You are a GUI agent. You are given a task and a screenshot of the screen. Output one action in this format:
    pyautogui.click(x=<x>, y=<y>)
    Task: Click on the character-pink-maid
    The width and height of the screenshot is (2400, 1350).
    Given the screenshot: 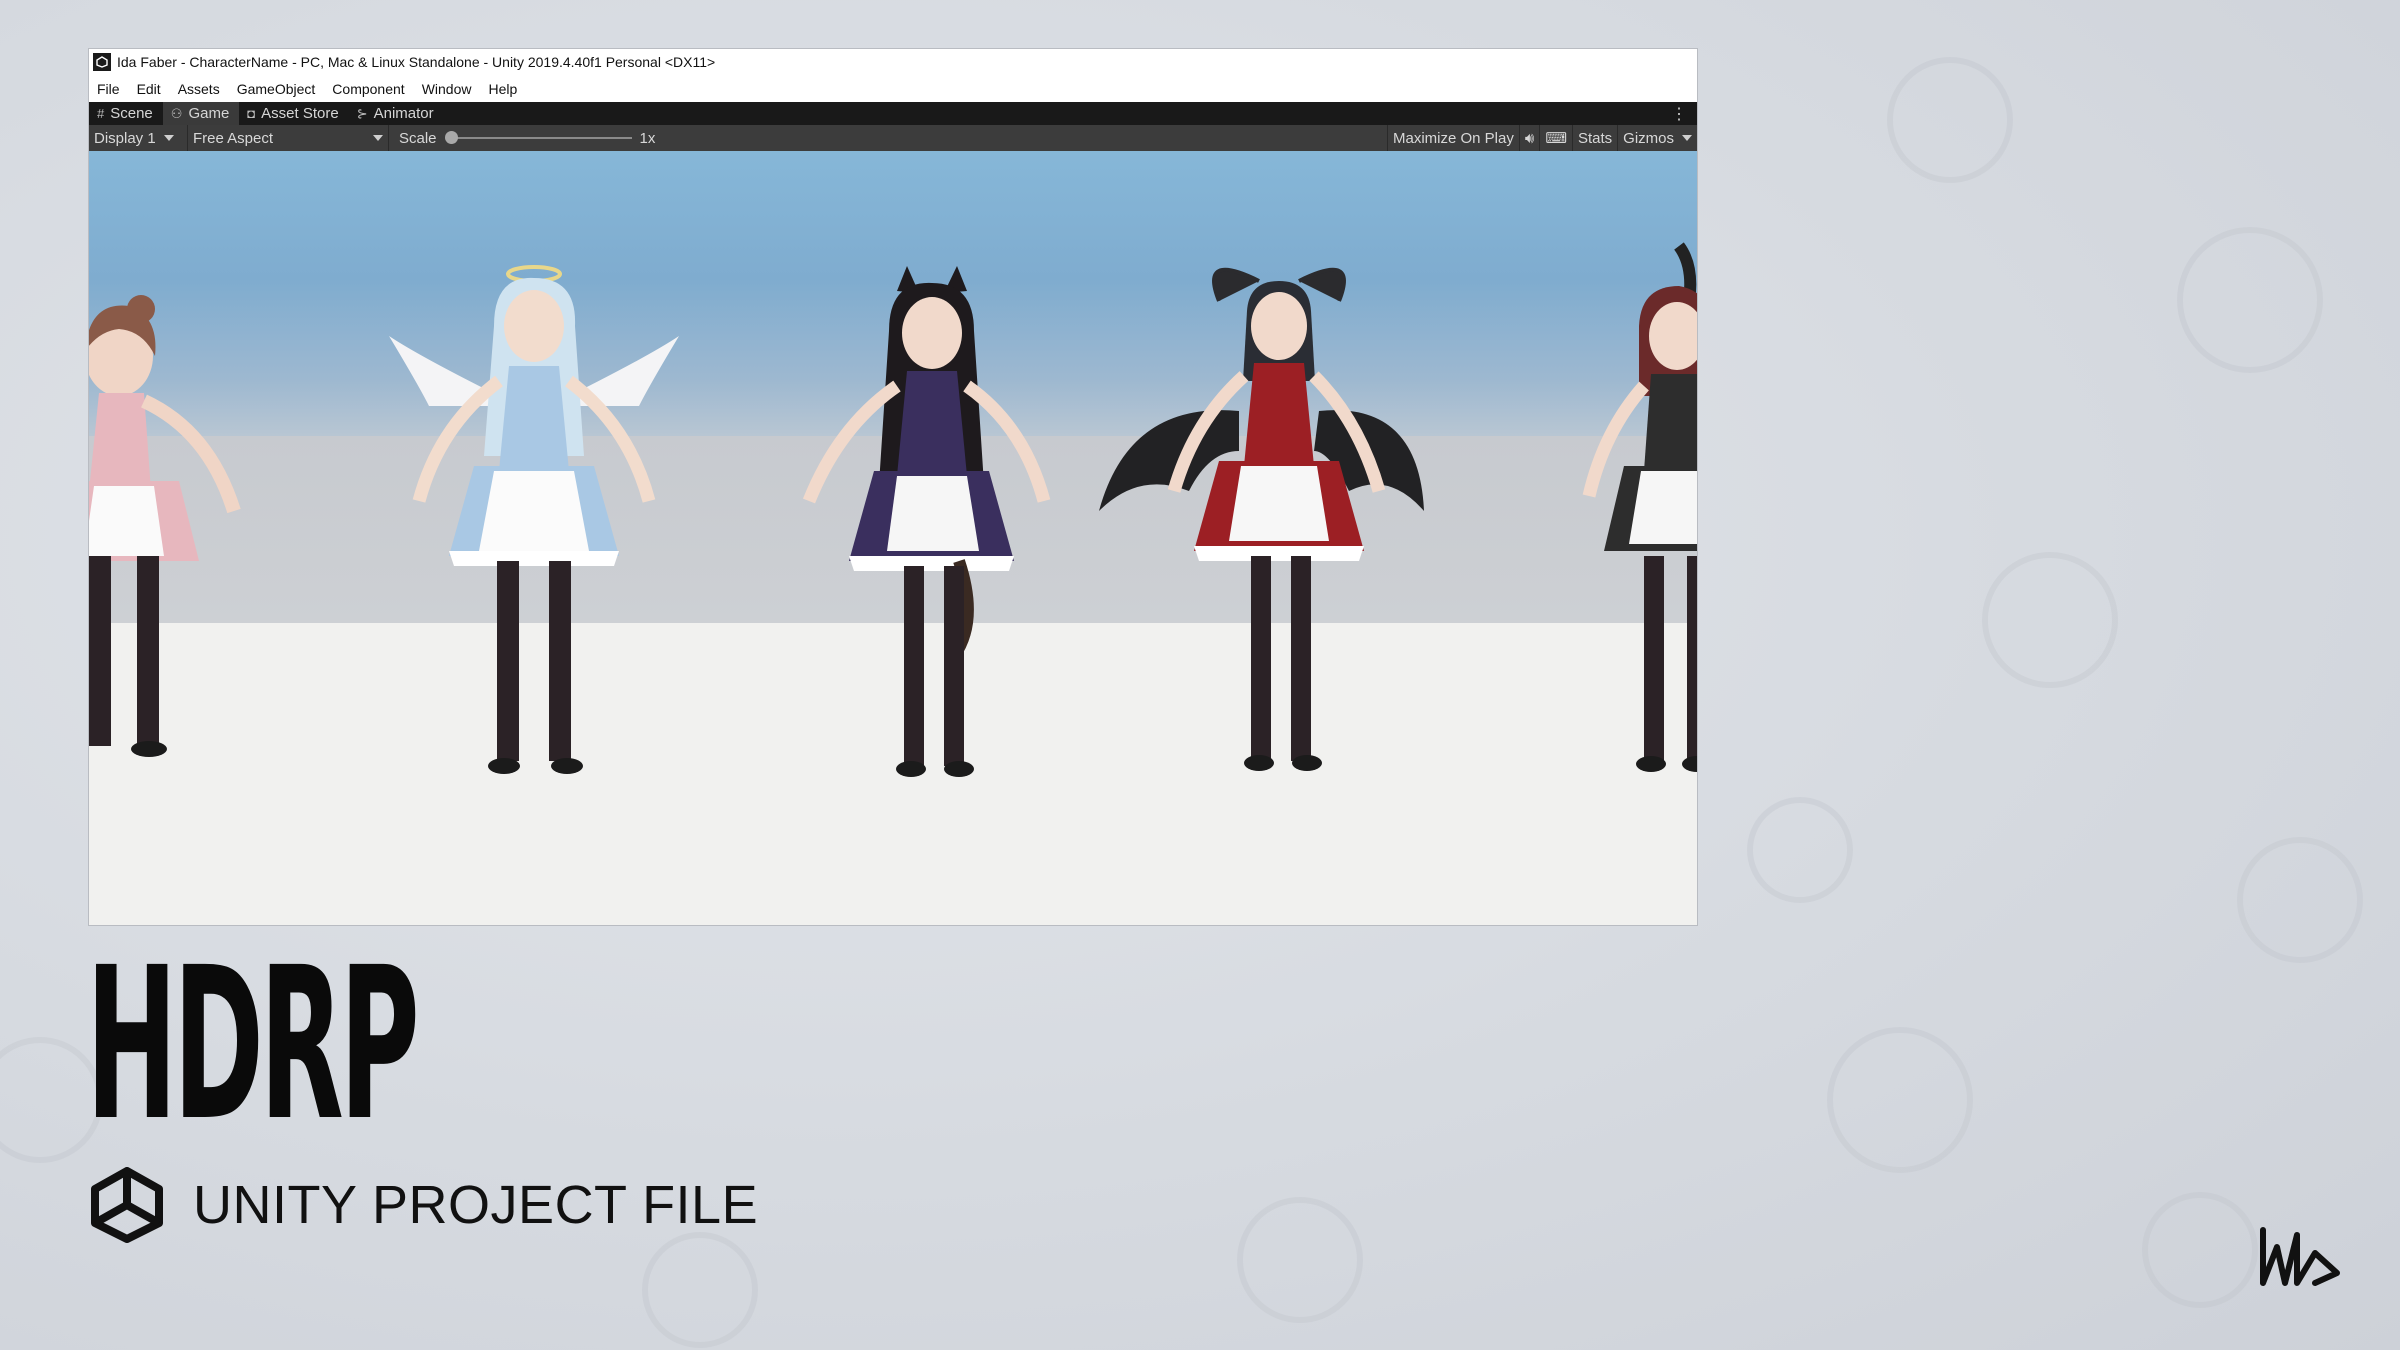 What is the action you would take?
    pyautogui.click(x=174, y=533)
    